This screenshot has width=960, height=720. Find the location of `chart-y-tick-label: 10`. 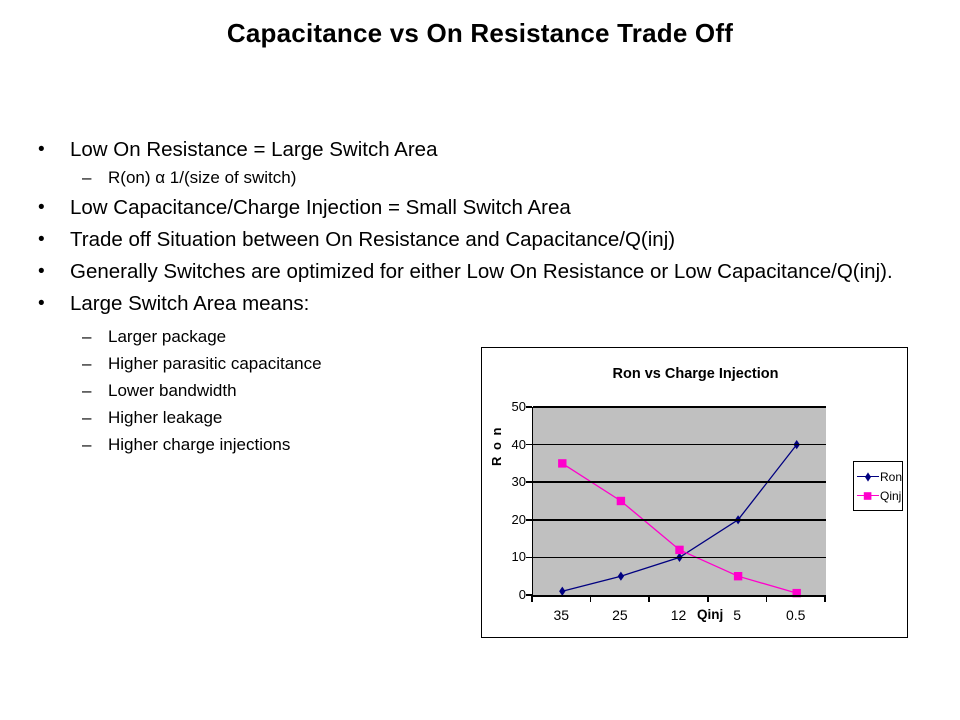

chart-y-tick-label: 10 is located at coordinates (518, 557).